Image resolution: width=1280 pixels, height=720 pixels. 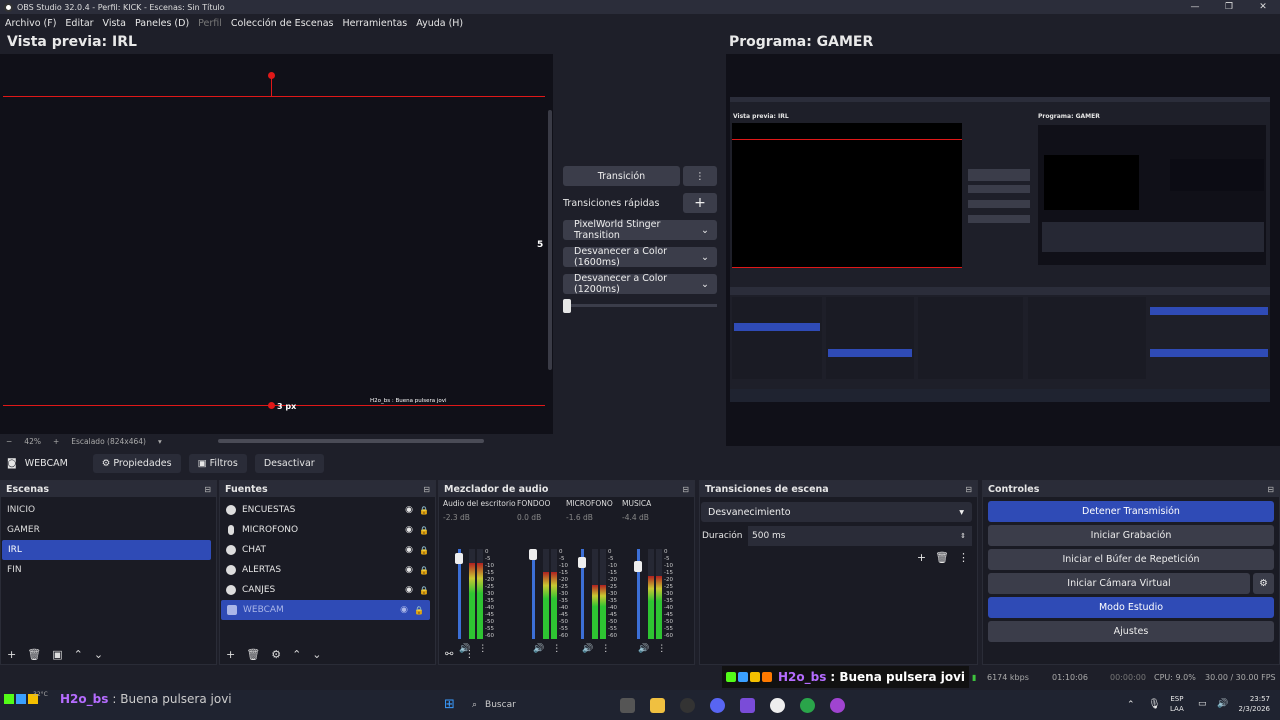 I want to click on stop-stream-button: Detener Transmisión, so click(x=1131, y=511).